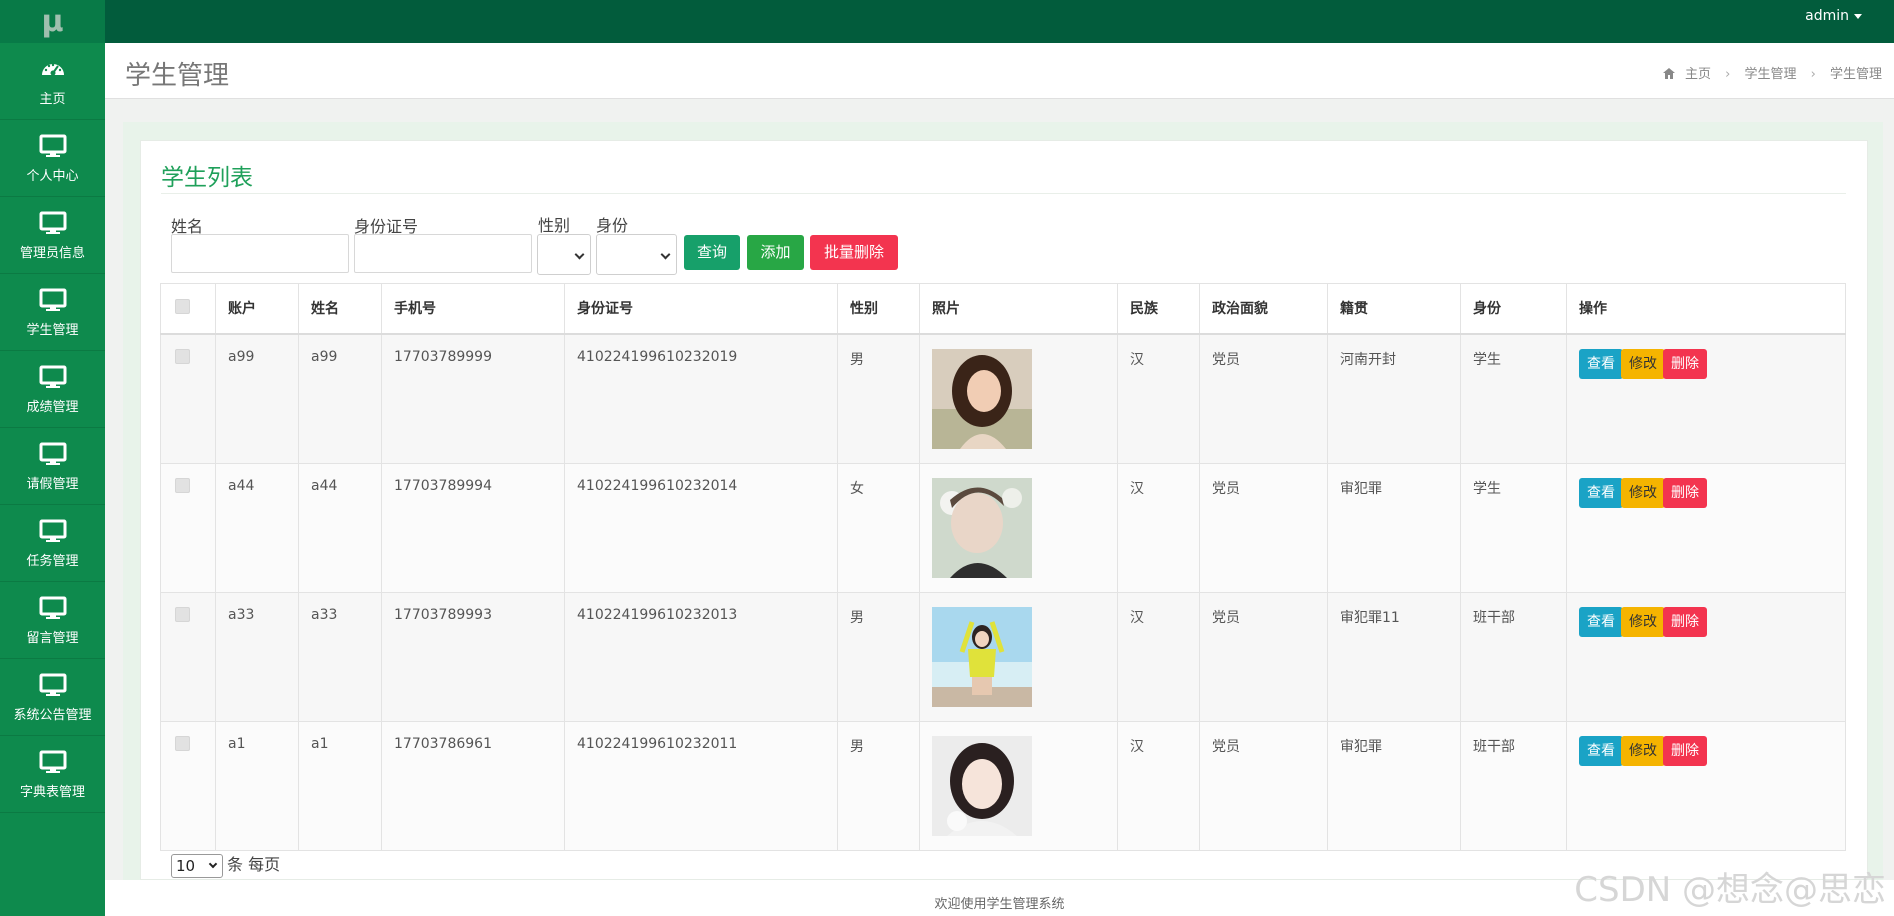  I want to click on user-menu: admin, so click(1833, 16).